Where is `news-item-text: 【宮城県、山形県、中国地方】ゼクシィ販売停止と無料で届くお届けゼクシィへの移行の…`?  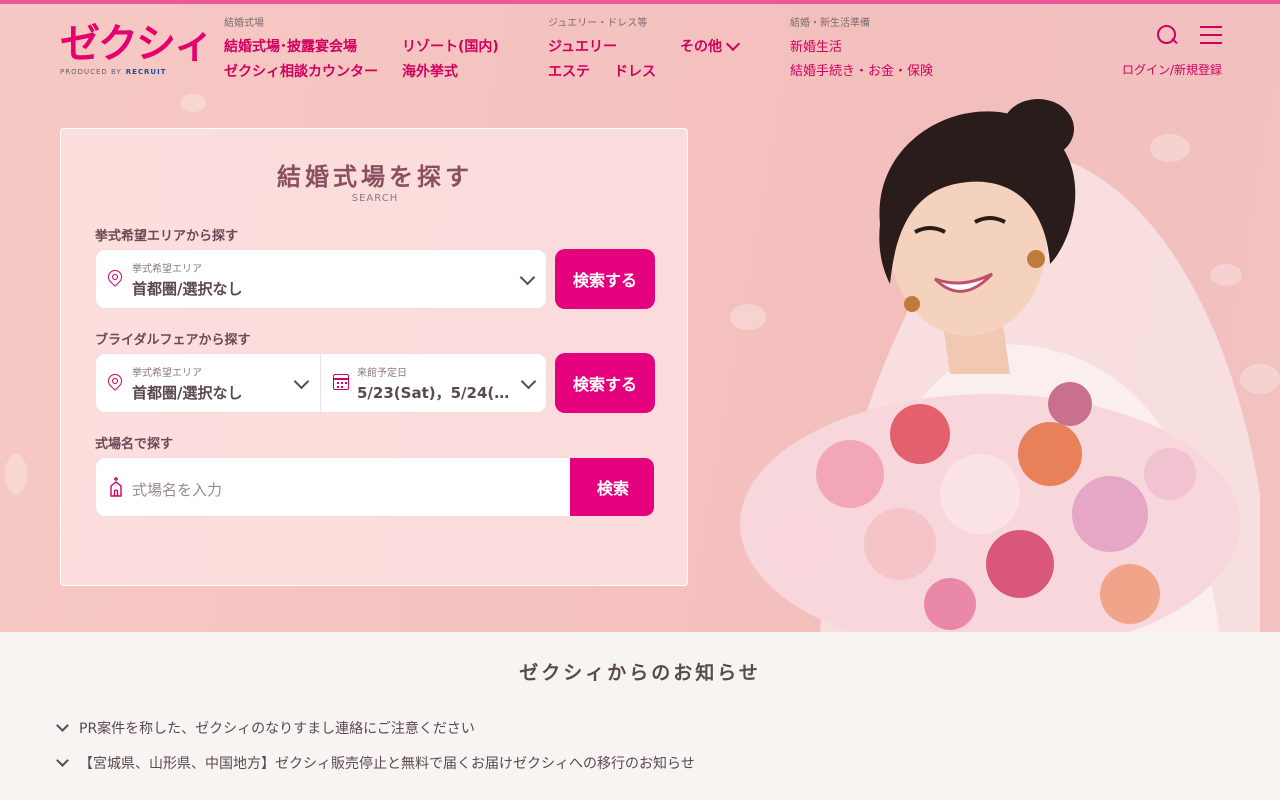 news-item-text: 【宮城県、山形県、中国地方】ゼクシィ販売停止と無料で届くお届けゼクシィへの移行の… is located at coordinates (387, 764).